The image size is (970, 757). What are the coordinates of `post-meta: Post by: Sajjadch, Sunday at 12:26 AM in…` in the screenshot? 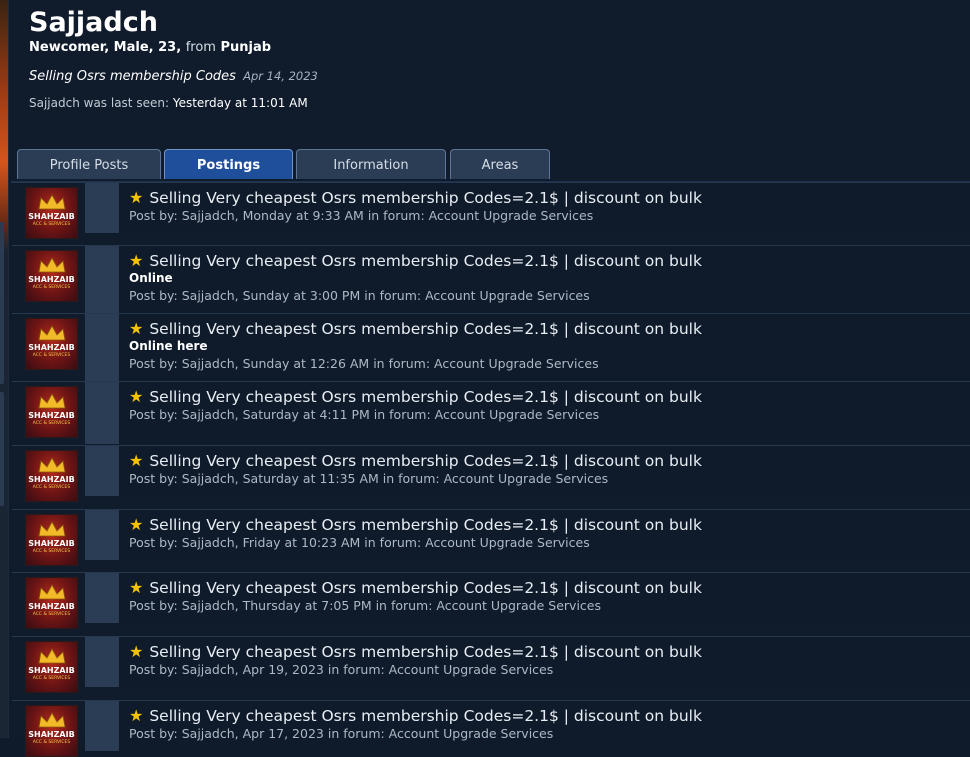 It's located at (364, 363).